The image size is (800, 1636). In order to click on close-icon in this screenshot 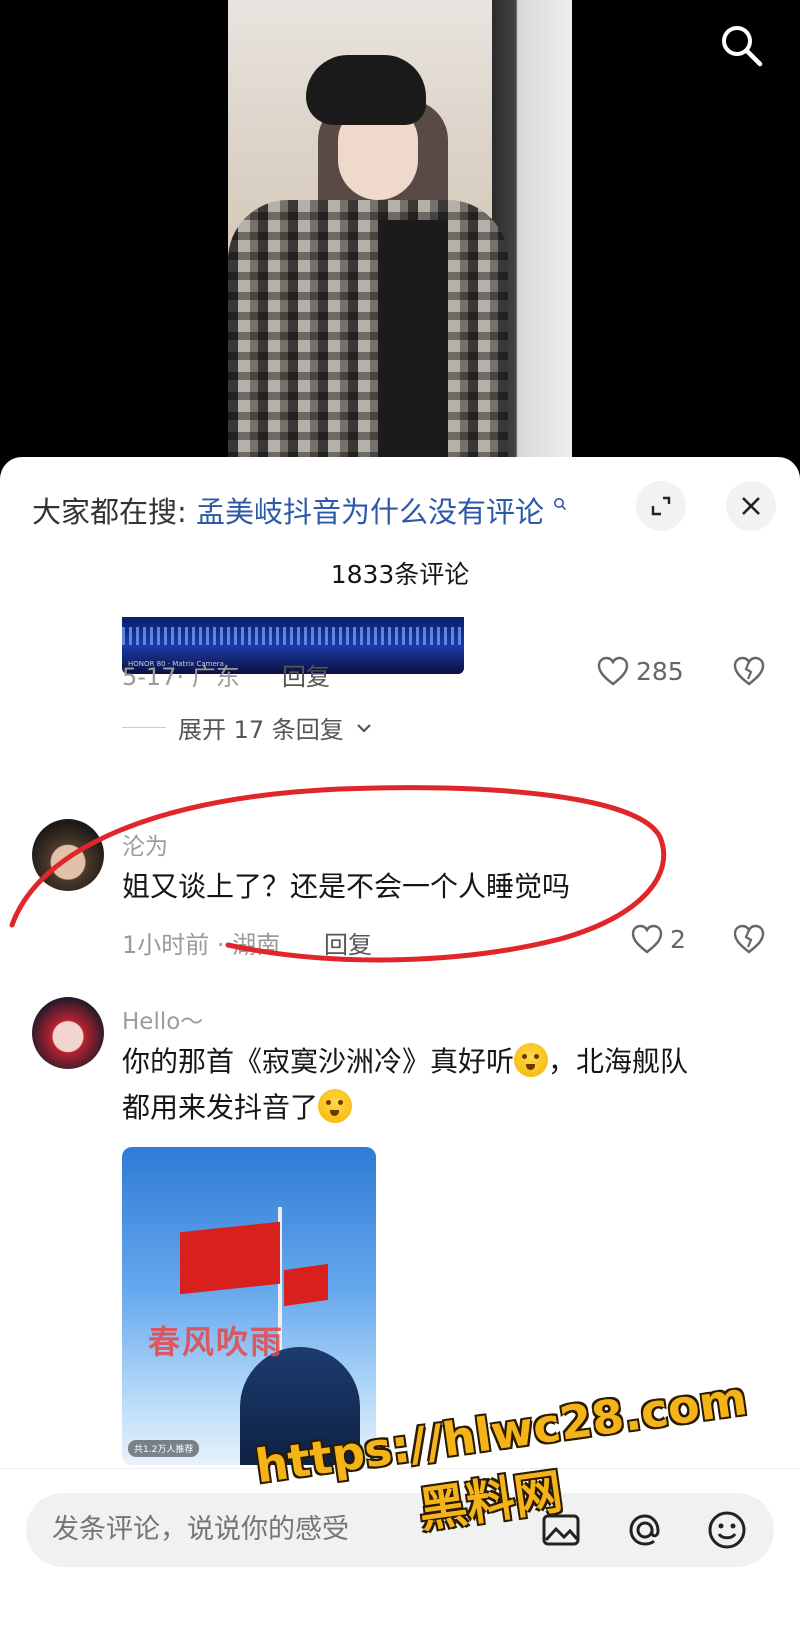, I will do `click(751, 506)`.